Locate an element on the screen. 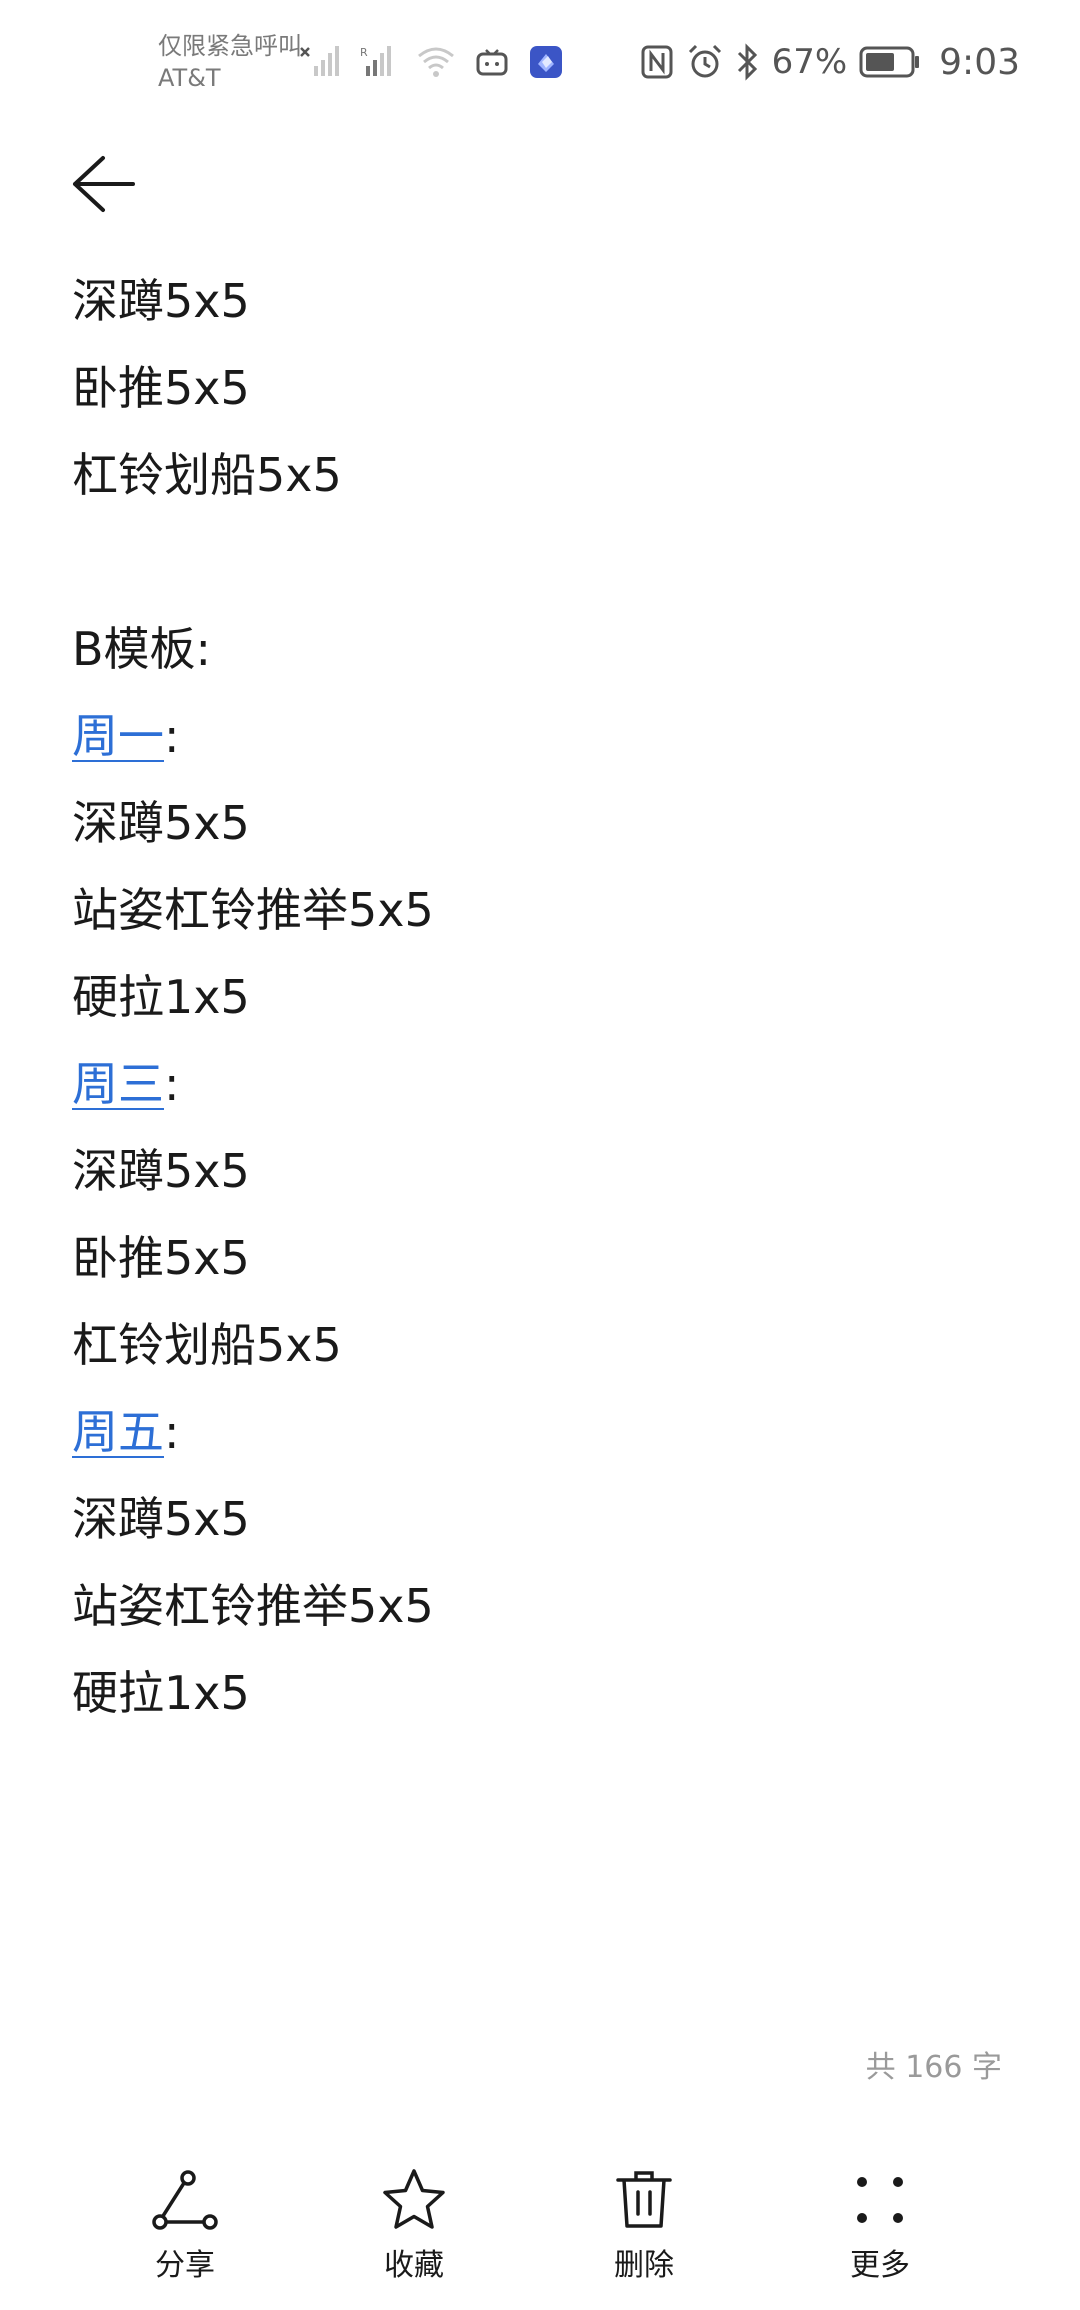  back-button is located at coordinates (104, 184).